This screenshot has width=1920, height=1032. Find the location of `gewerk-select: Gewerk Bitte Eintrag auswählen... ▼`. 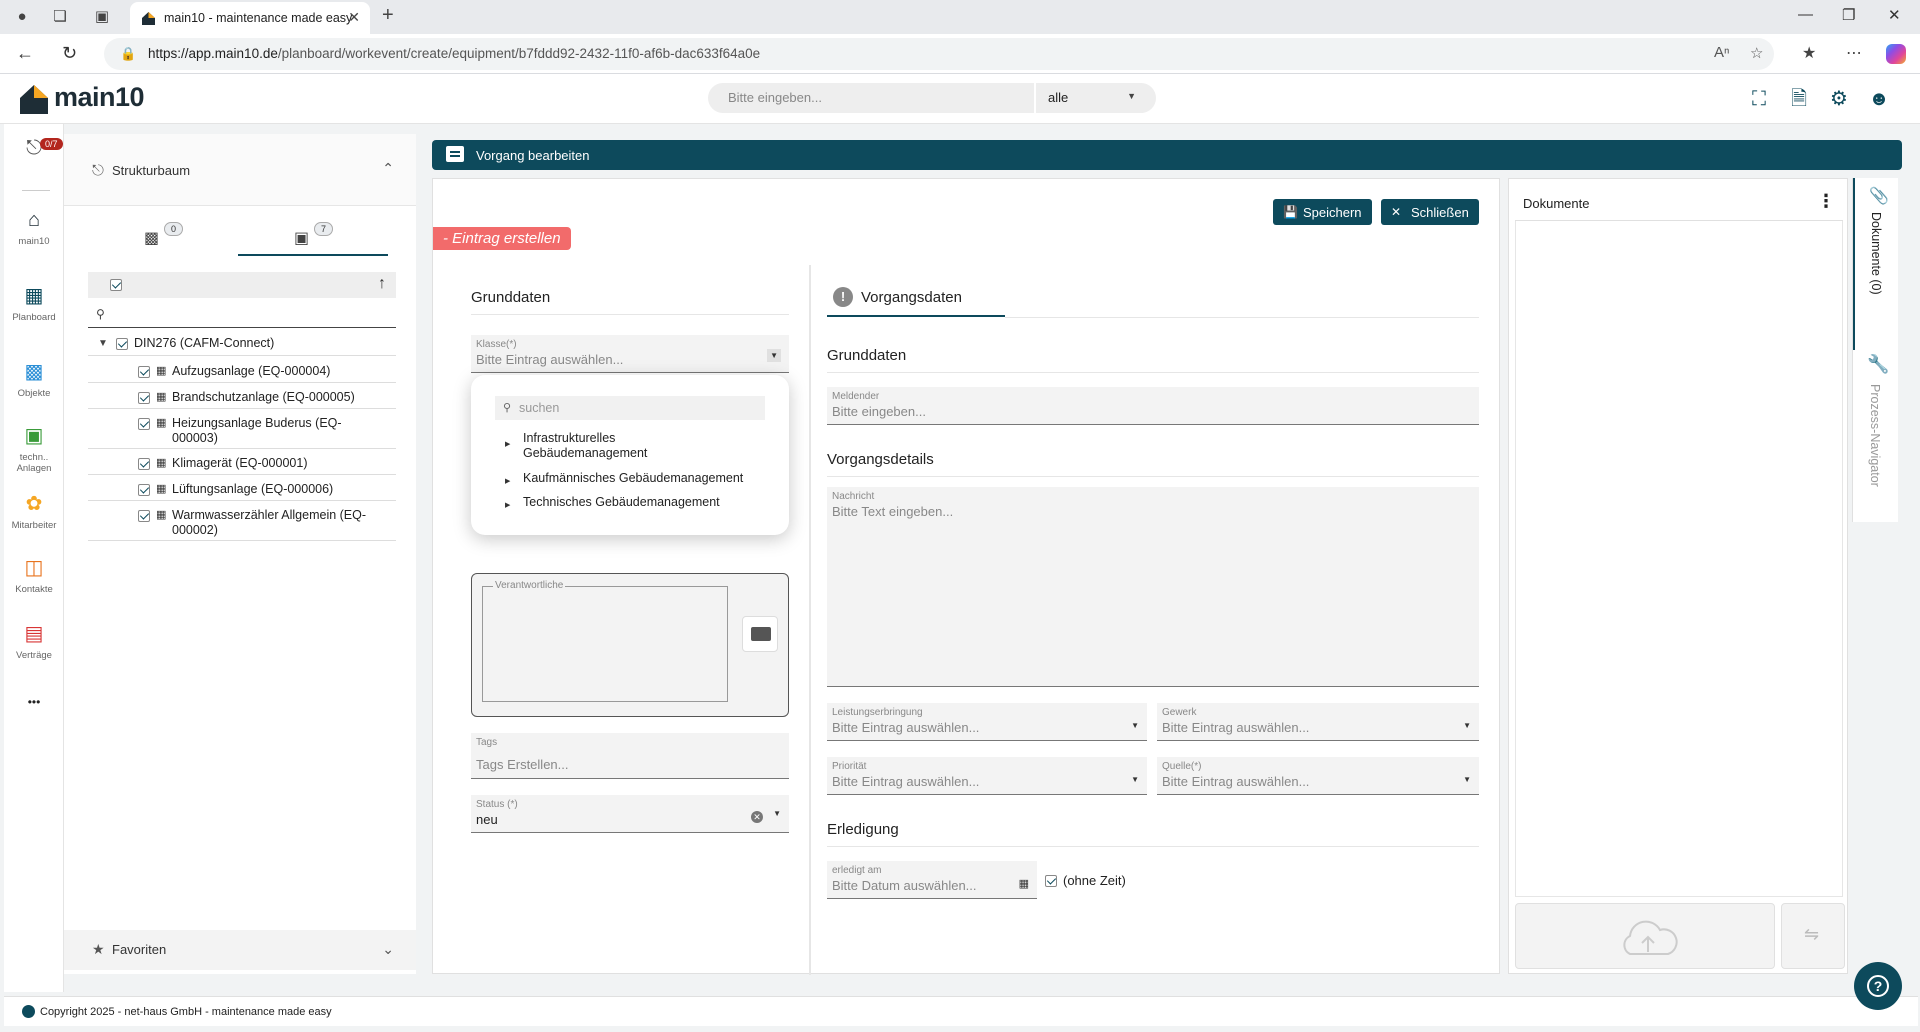

gewerk-select: Gewerk Bitte Eintrag auswählen... ▼ is located at coordinates (1318, 722).